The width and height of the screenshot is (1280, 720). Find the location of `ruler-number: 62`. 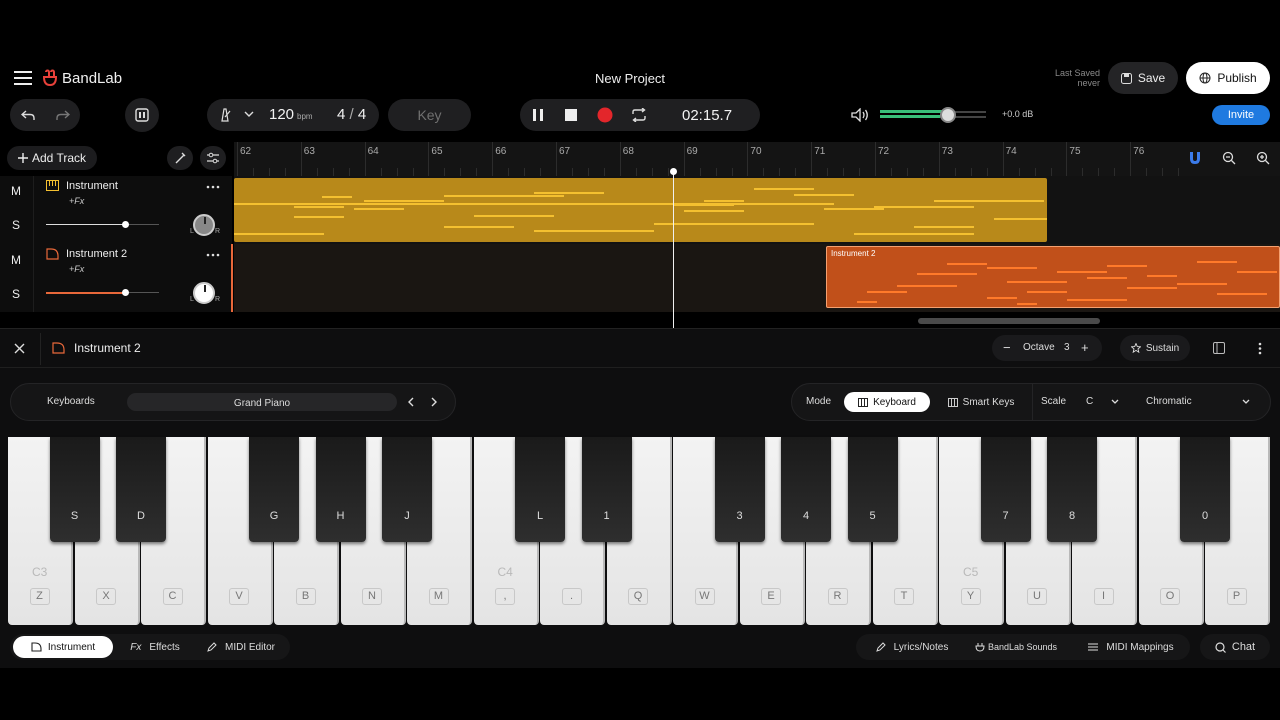

ruler-number: 62 is located at coordinates (246, 151).